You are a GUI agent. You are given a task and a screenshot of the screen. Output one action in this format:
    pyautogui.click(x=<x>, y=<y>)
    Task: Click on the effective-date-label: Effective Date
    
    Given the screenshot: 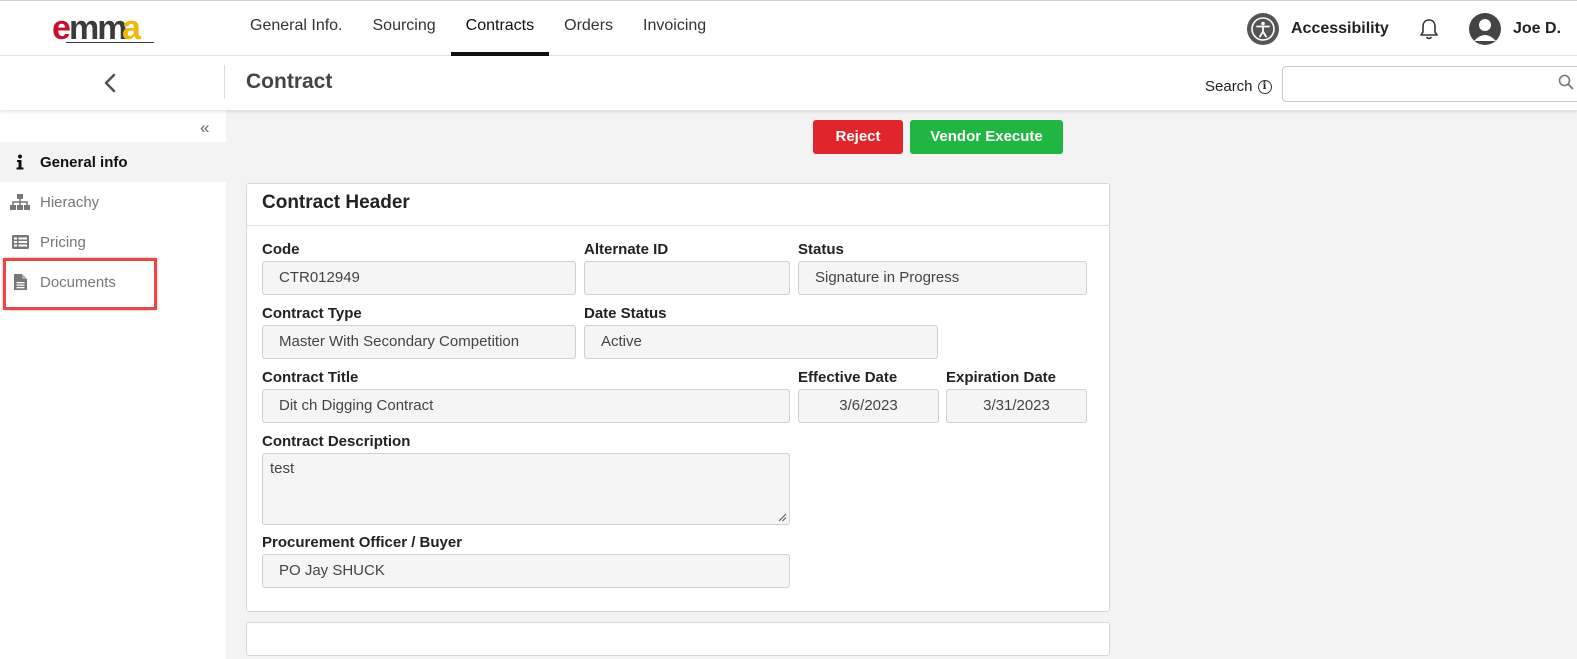 What is the action you would take?
    pyautogui.click(x=848, y=377)
    